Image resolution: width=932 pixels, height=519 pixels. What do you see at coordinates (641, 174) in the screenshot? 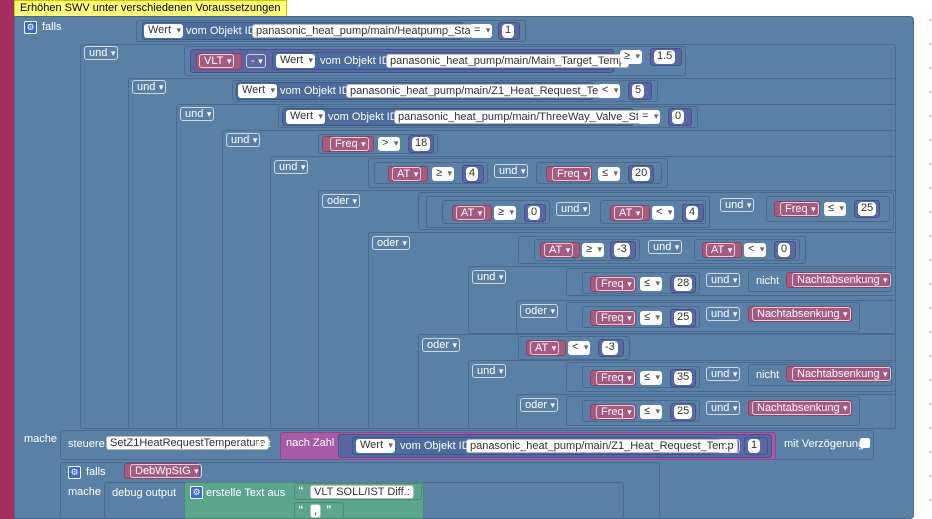
I see `number-field: 20` at bounding box center [641, 174].